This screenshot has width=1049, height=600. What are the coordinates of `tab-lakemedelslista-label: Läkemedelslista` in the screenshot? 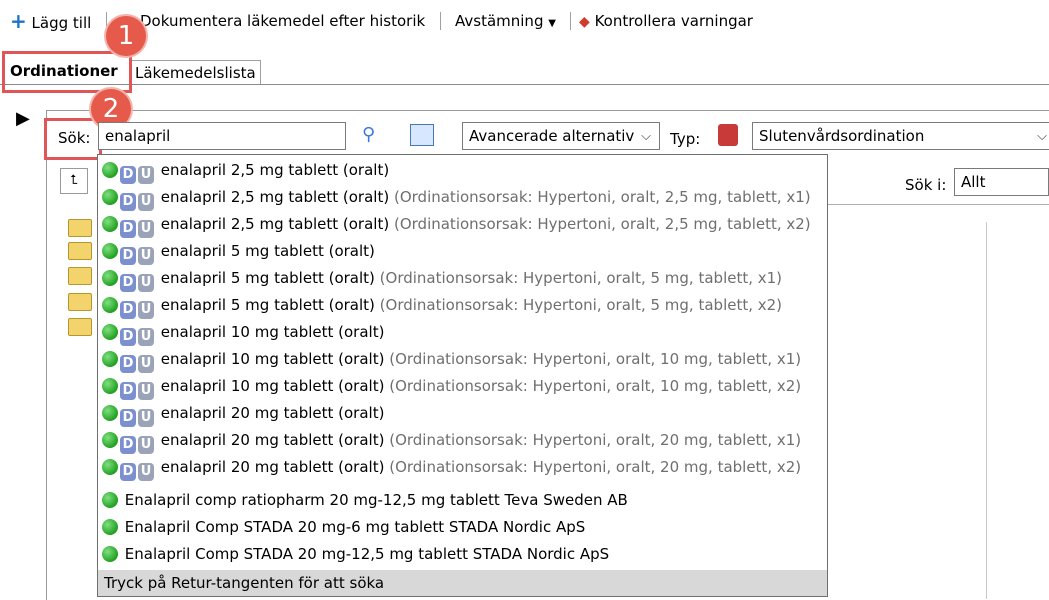 It's located at (195, 73).